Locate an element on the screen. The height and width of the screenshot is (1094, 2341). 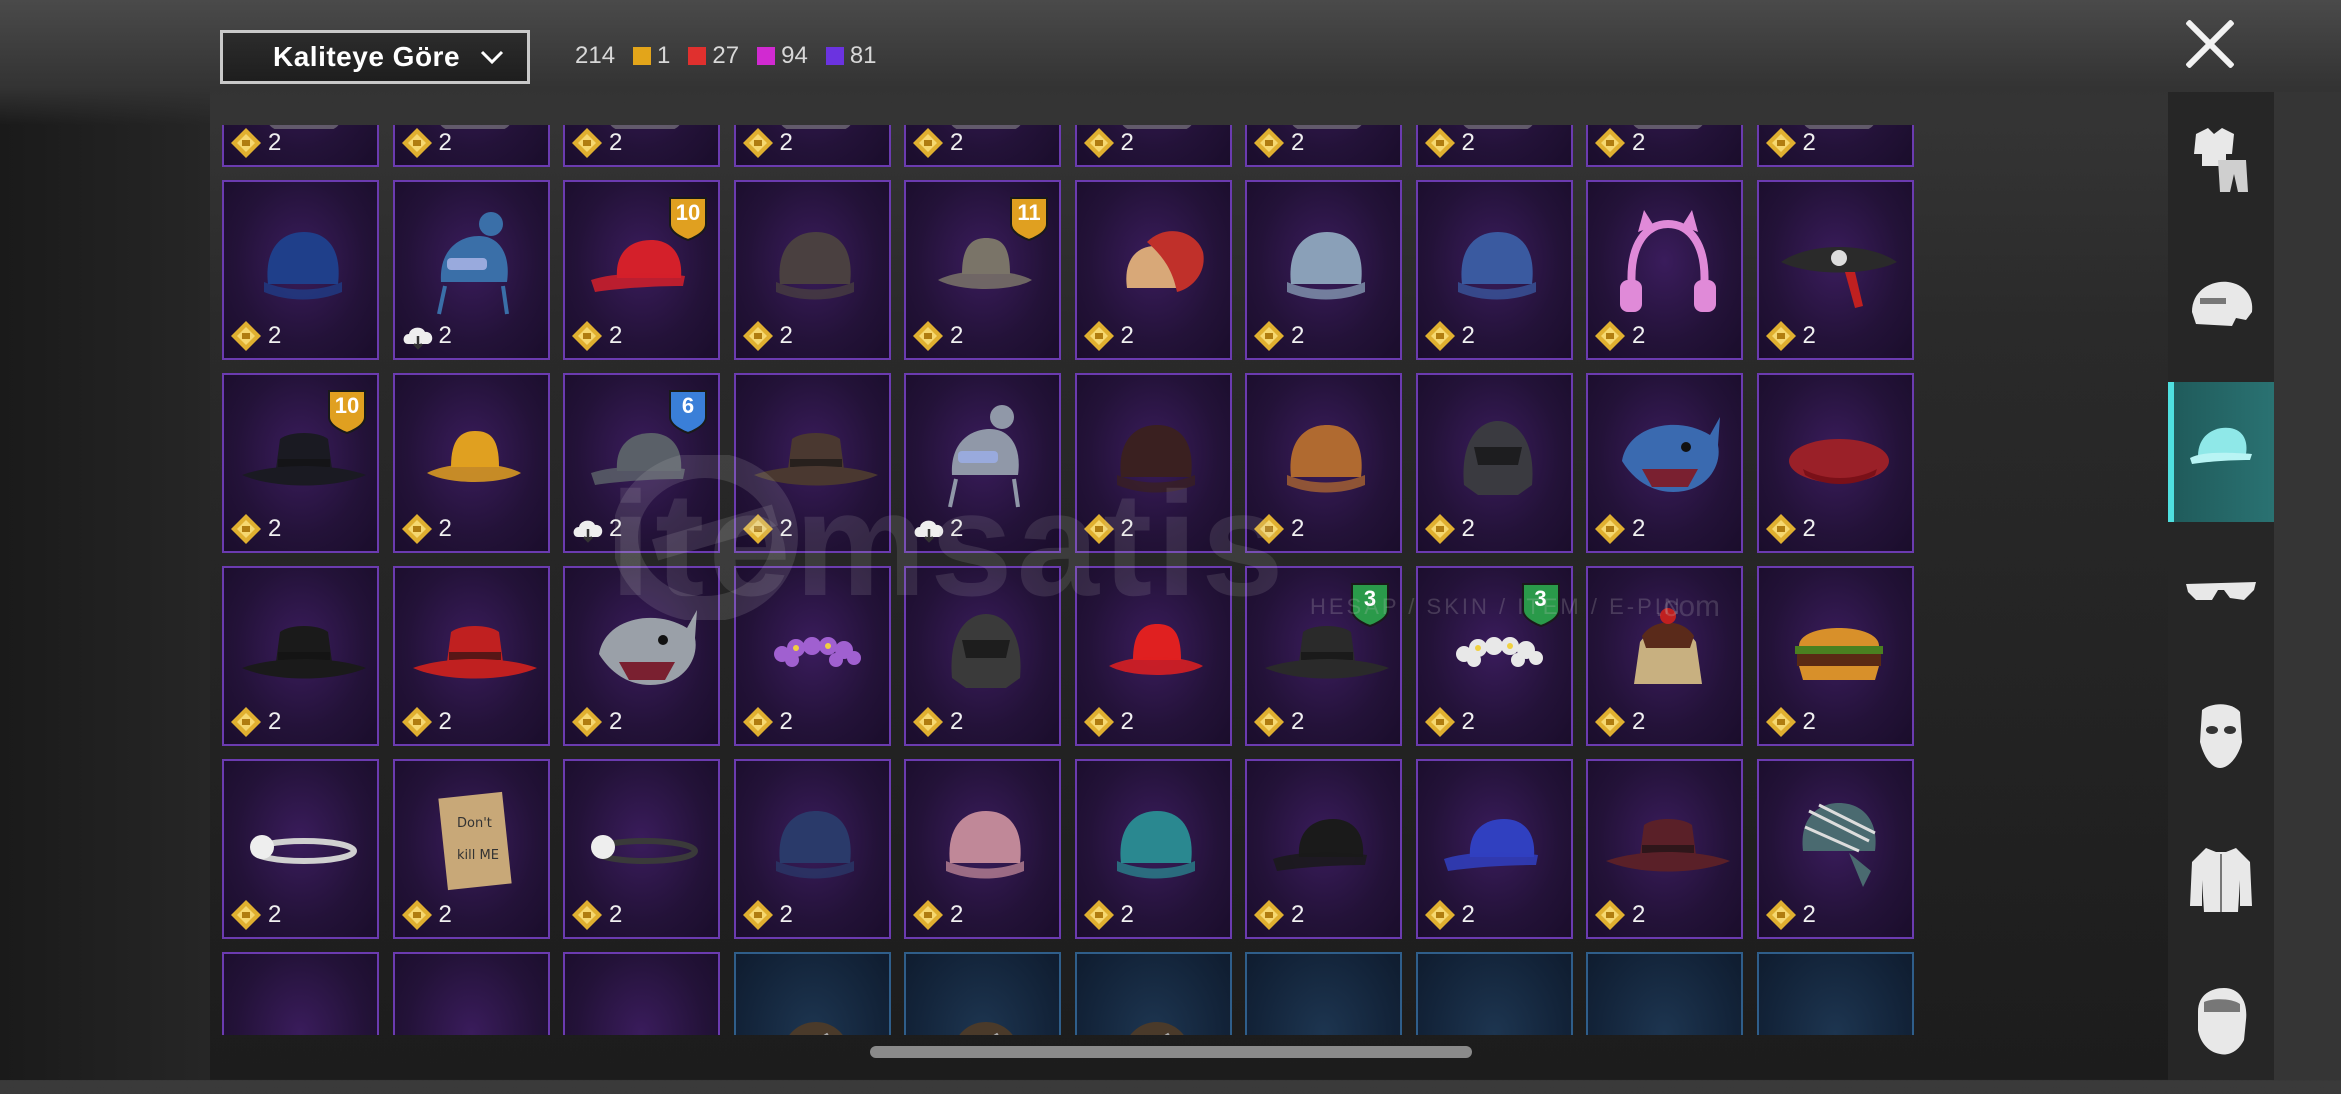
category-mask is located at coordinates (2221, 738).